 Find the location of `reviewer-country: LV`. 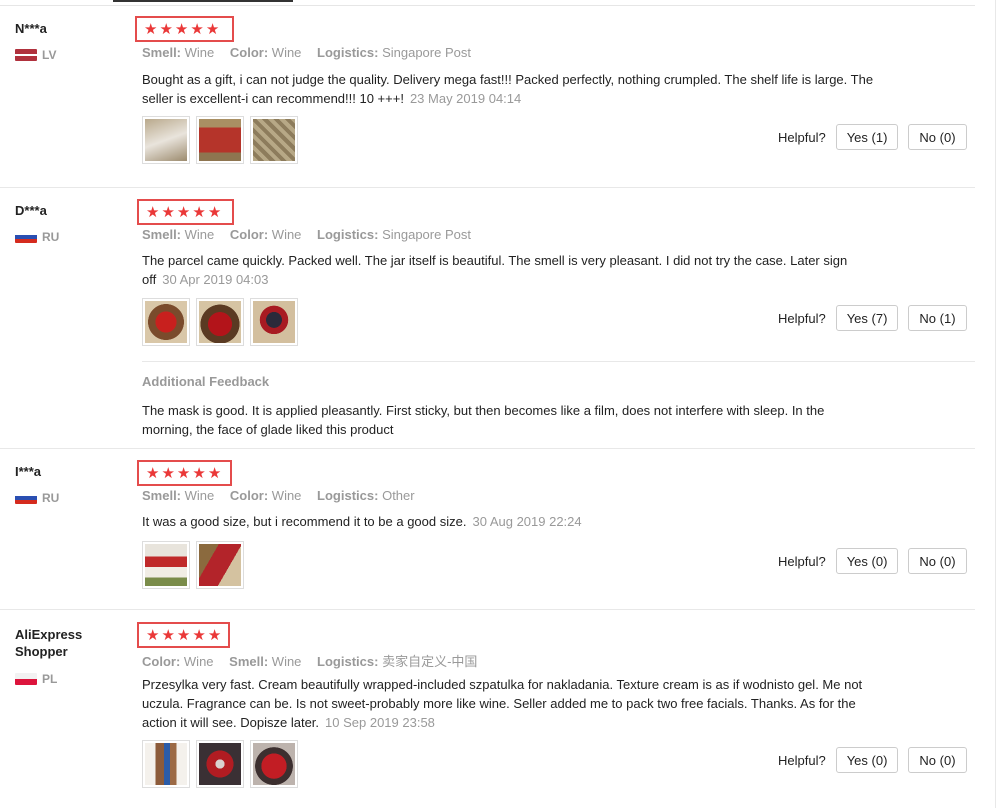

reviewer-country: LV is located at coordinates (35, 55).